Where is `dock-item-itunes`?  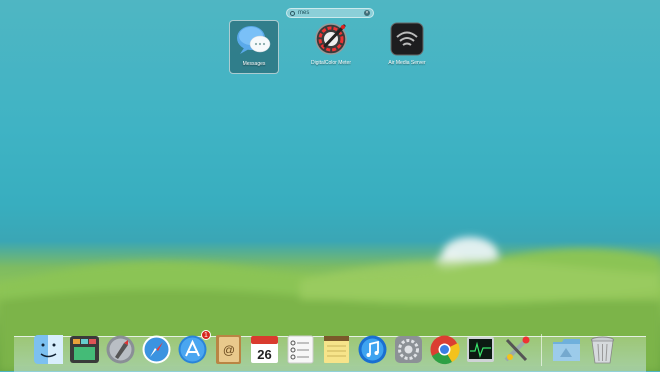 dock-item-itunes is located at coordinates (372, 349).